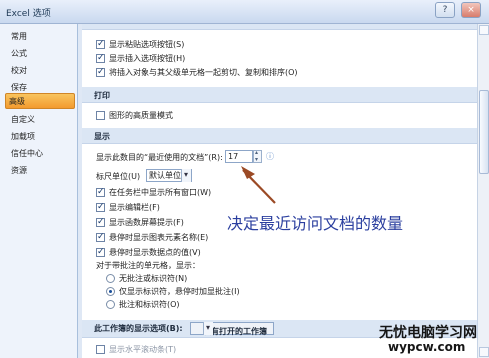  I want to click on annotation-arrow-head, so click(248, 172).